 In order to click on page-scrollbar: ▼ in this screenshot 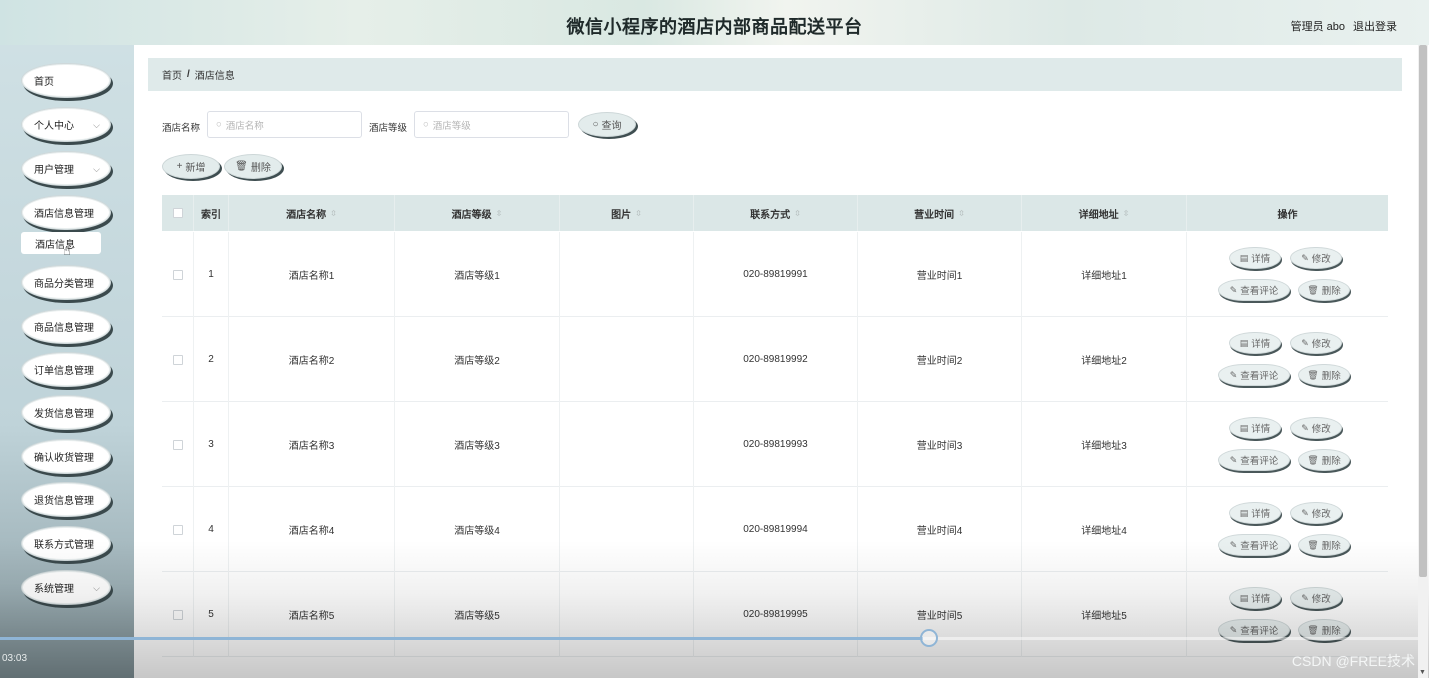, I will do `click(1423, 361)`.